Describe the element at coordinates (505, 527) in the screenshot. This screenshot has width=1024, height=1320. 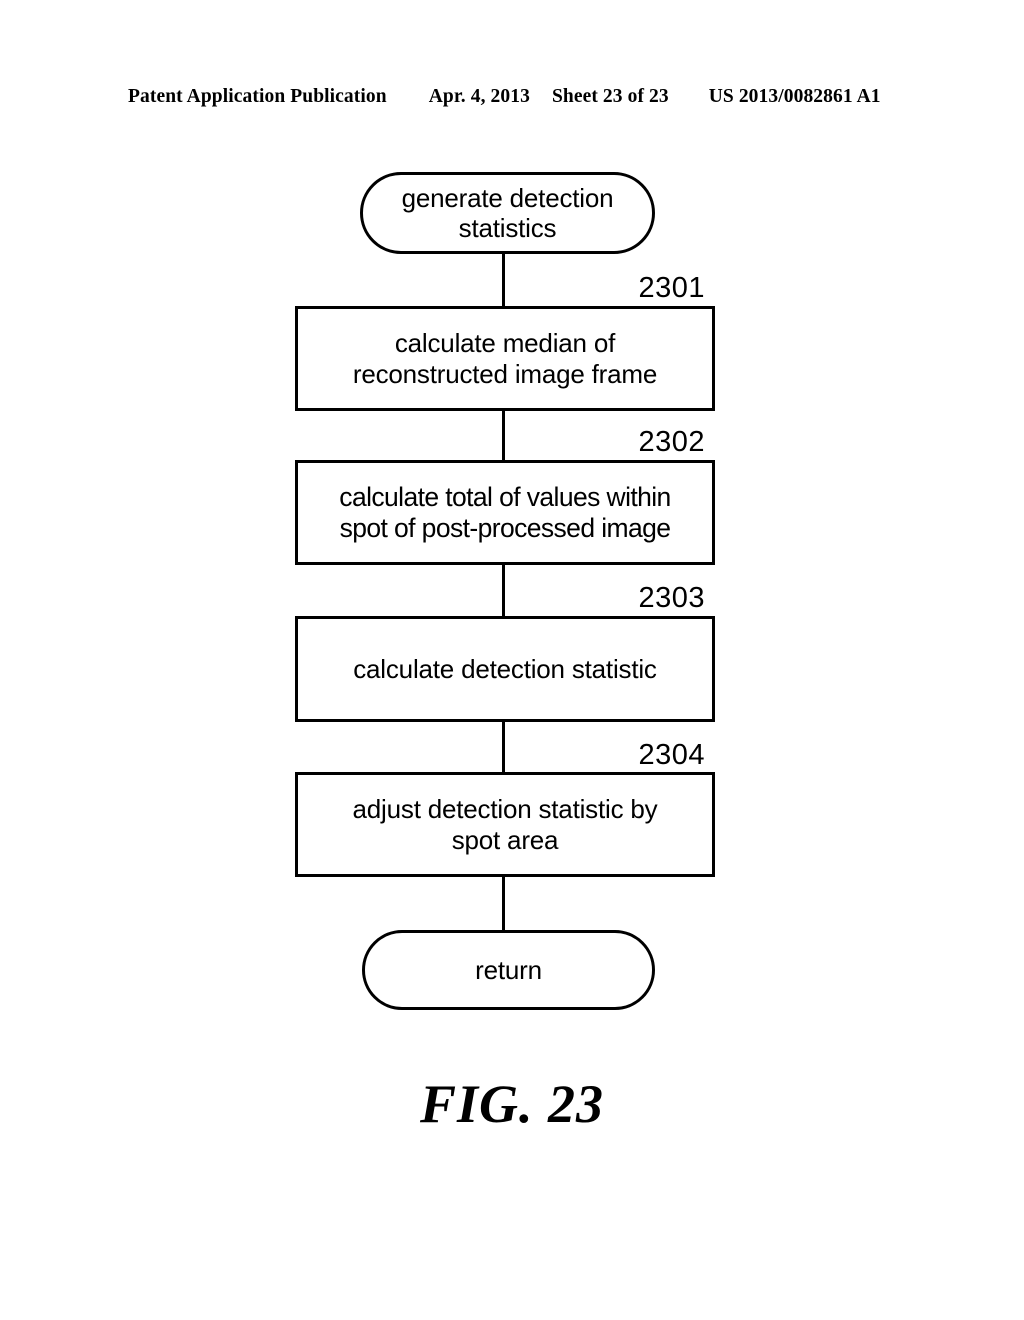
I see `step-2302-line2: spot of post-processed image` at that location.